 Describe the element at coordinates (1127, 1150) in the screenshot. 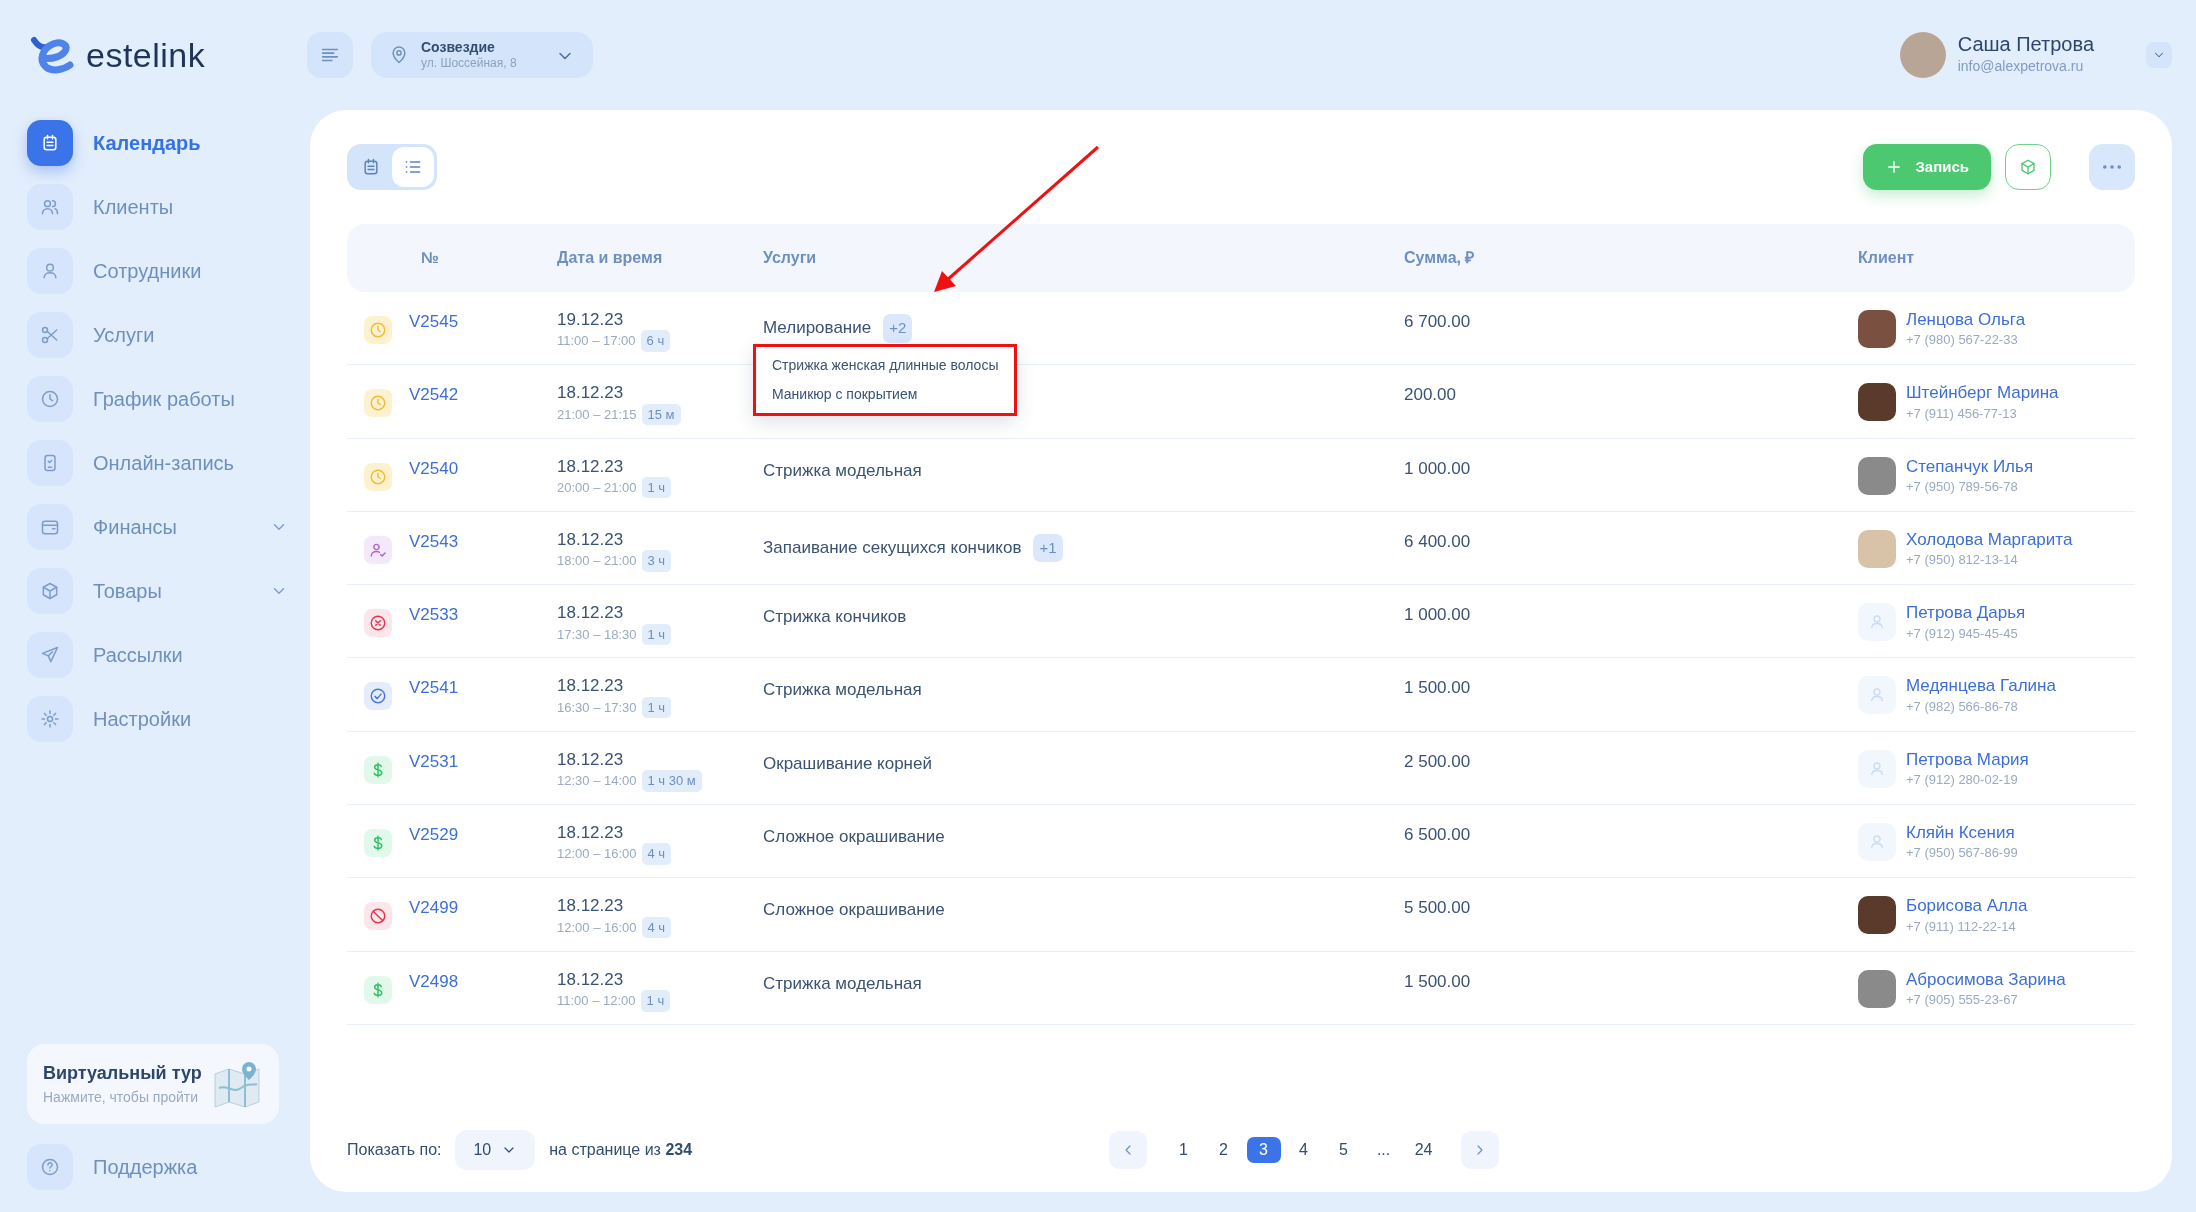

I see `previous-page-button` at that location.